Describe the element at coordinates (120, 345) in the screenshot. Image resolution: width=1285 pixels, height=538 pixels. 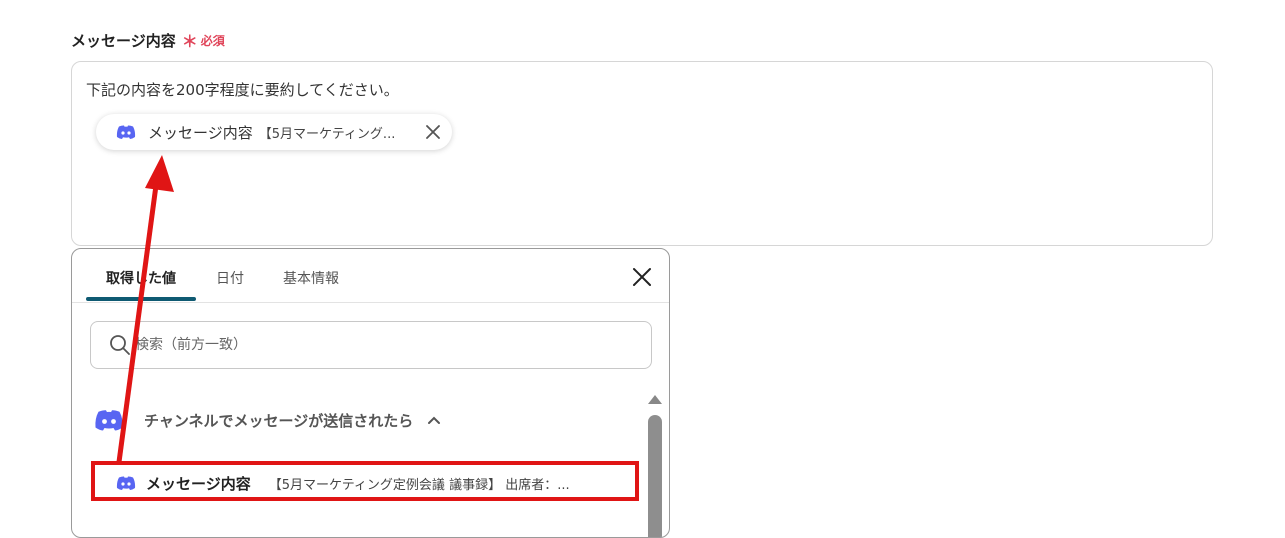
I see `search-icon` at that location.